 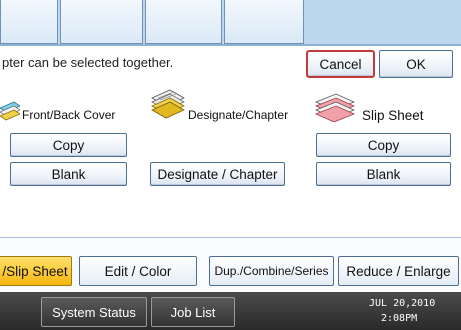 What do you see at coordinates (399, 318) in the screenshot?
I see `time-display: 2:08PM` at bounding box center [399, 318].